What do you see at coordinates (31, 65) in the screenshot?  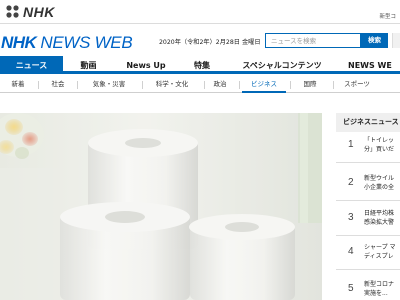 I see `nav-news: ニュース` at bounding box center [31, 65].